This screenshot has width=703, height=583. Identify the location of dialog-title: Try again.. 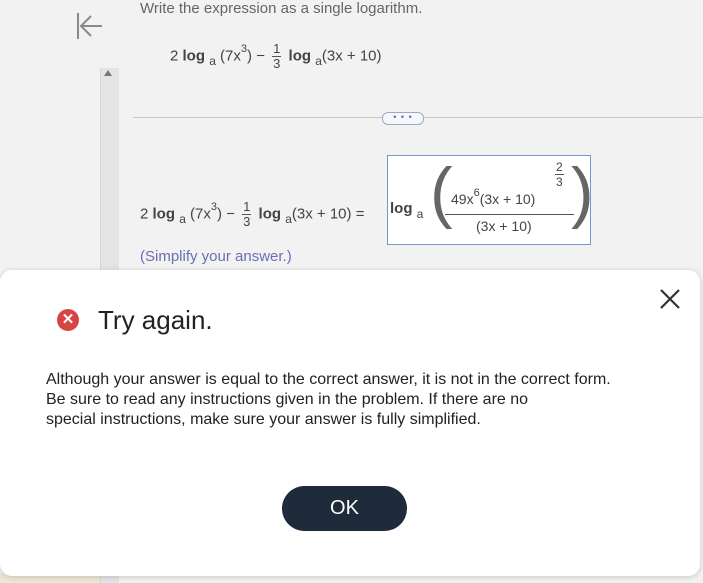
(155, 320).